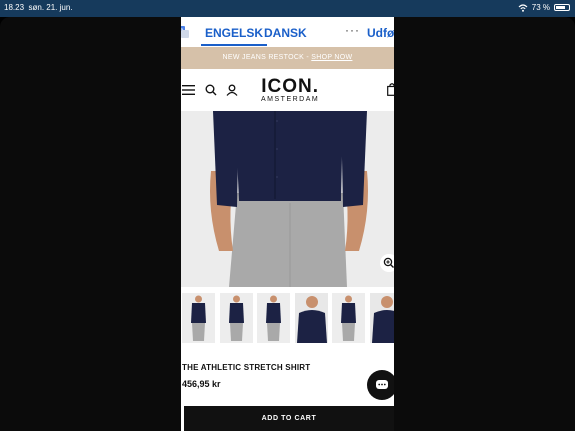 Image resolution: width=575 pixels, height=431 pixels. I want to click on status-right: 73 %, so click(544, 7).